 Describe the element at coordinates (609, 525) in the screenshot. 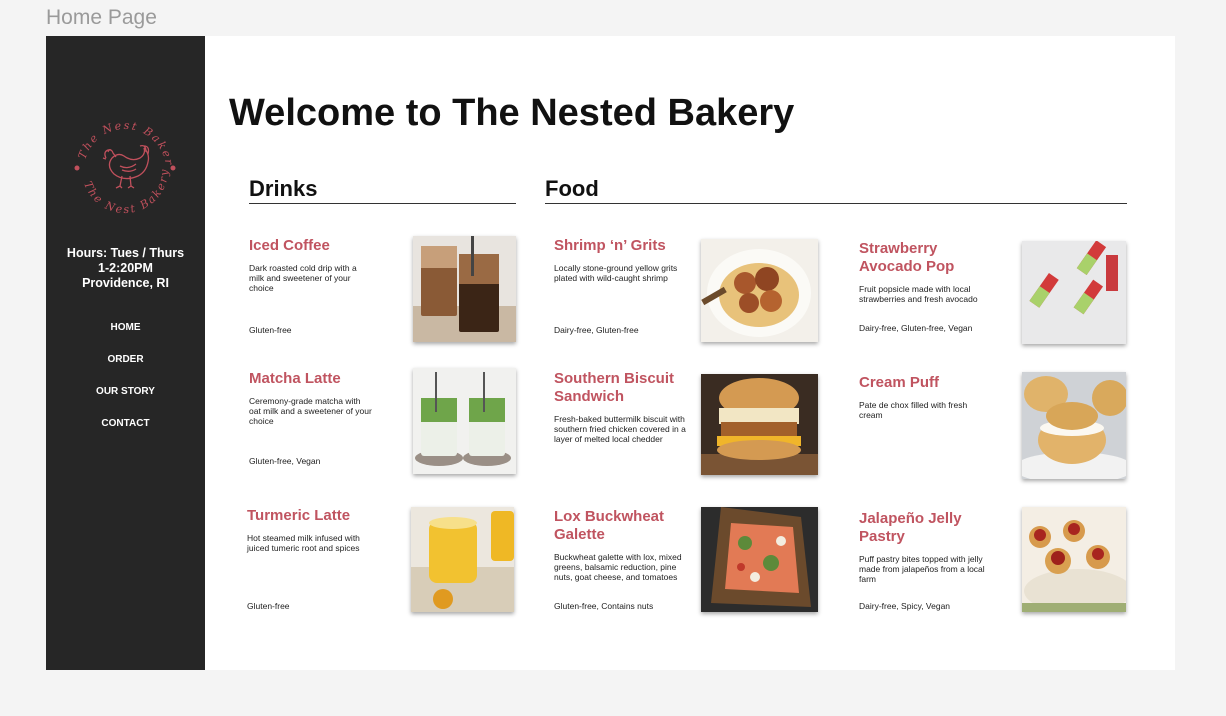

I see `item-name: Lox Buckwheat Galette` at that location.